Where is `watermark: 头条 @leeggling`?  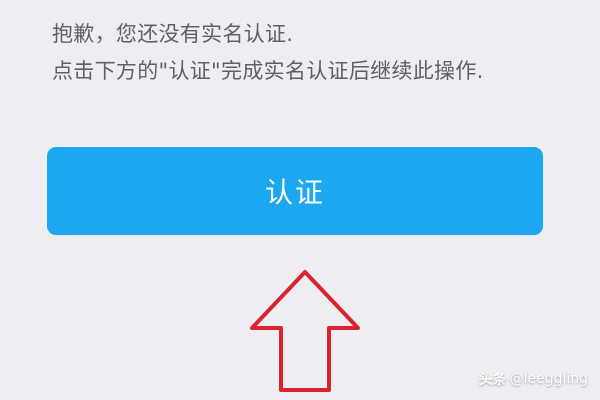 watermark: 头条 @leeggling is located at coordinates (533, 379).